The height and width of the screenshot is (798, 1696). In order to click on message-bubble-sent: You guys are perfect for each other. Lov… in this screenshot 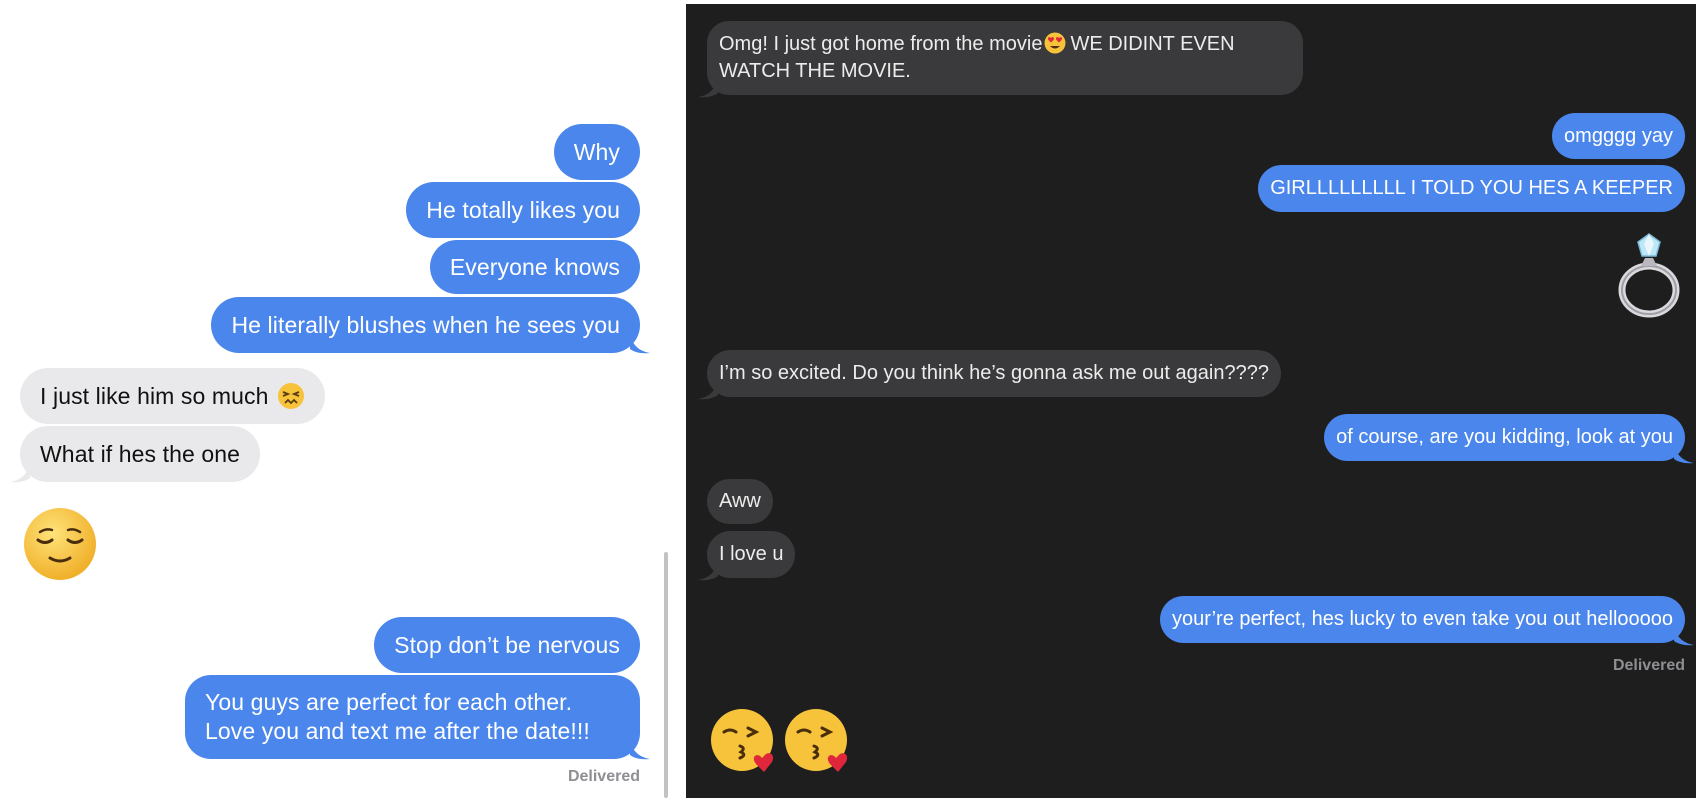, I will do `click(412, 717)`.